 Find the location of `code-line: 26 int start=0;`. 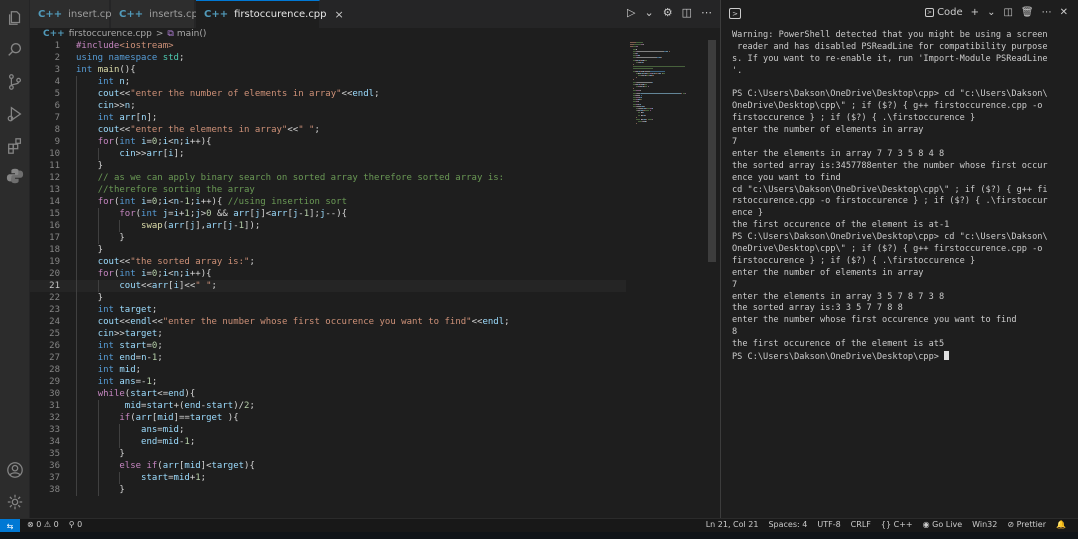

code-line: 26 int start=0; is located at coordinates (328, 346).